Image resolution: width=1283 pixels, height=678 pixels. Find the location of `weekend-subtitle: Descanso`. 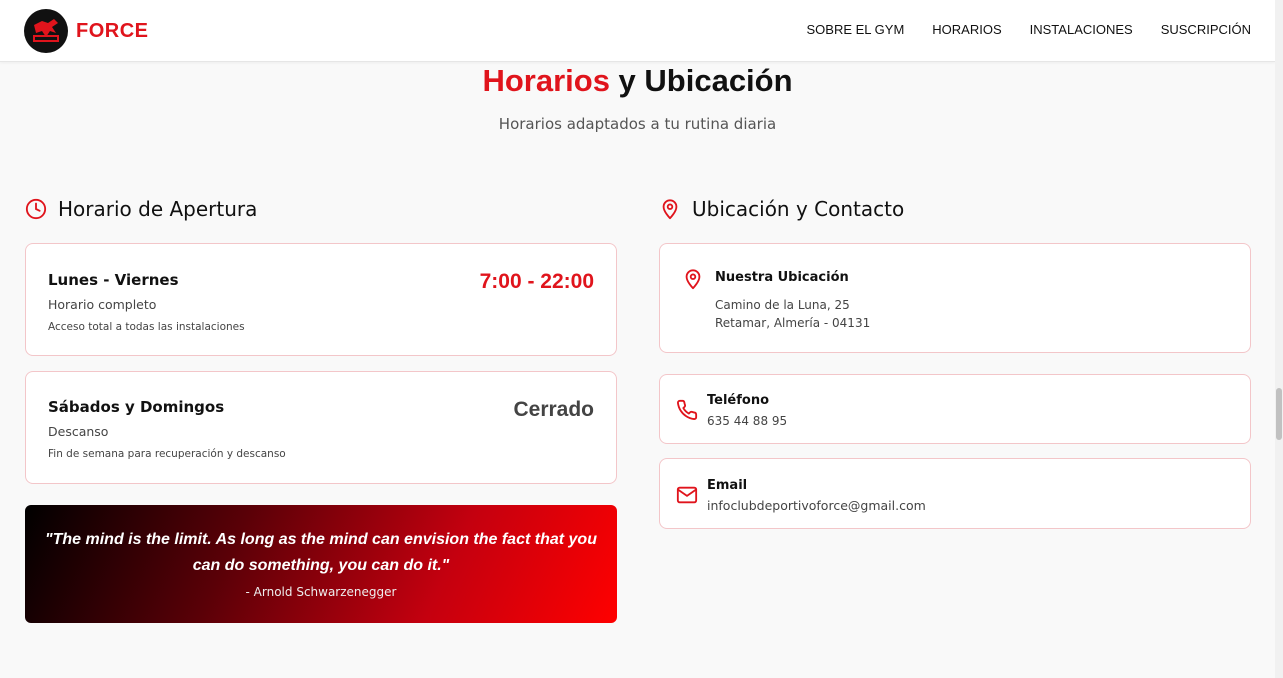

weekend-subtitle: Descanso is located at coordinates (78, 431).